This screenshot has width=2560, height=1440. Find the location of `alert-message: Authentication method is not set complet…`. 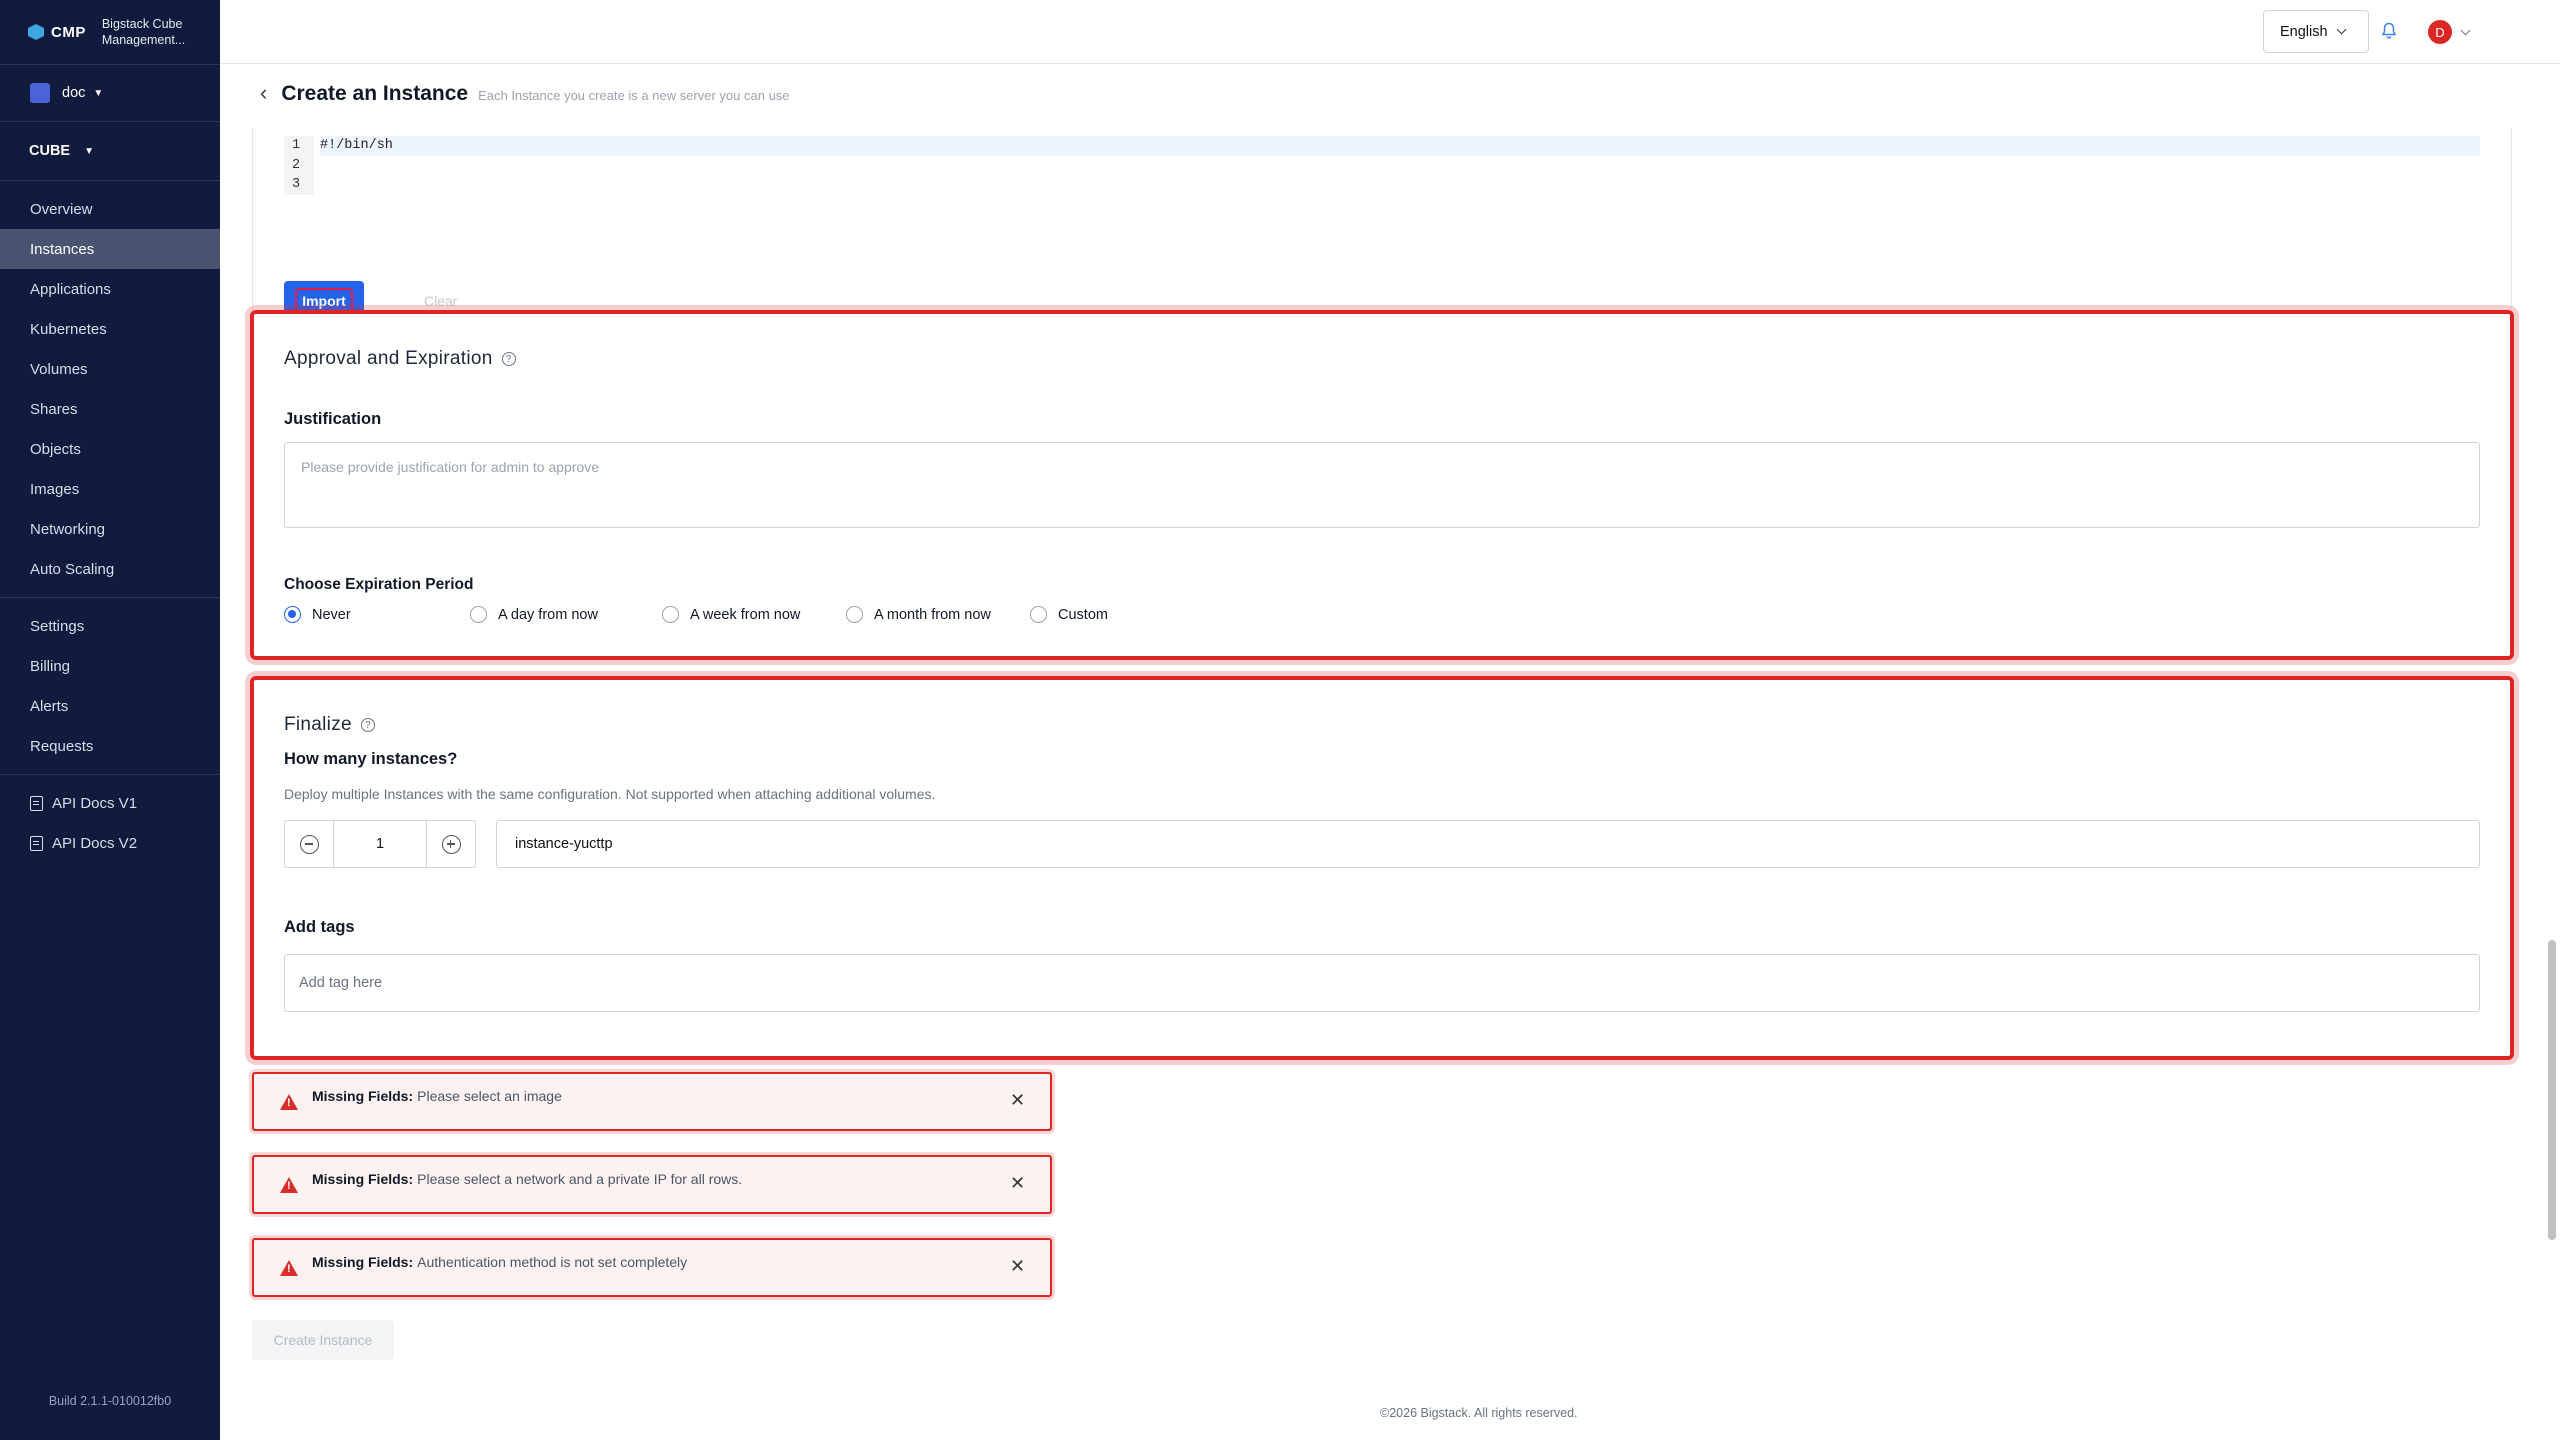

alert-message: Authentication method is not set complet… is located at coordinates (552, 1262).